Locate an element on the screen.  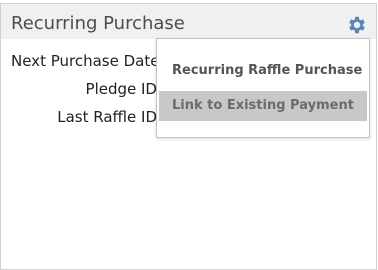
last-raffle-id-label: Last Raffle ID is located at coordinates (107, 117).